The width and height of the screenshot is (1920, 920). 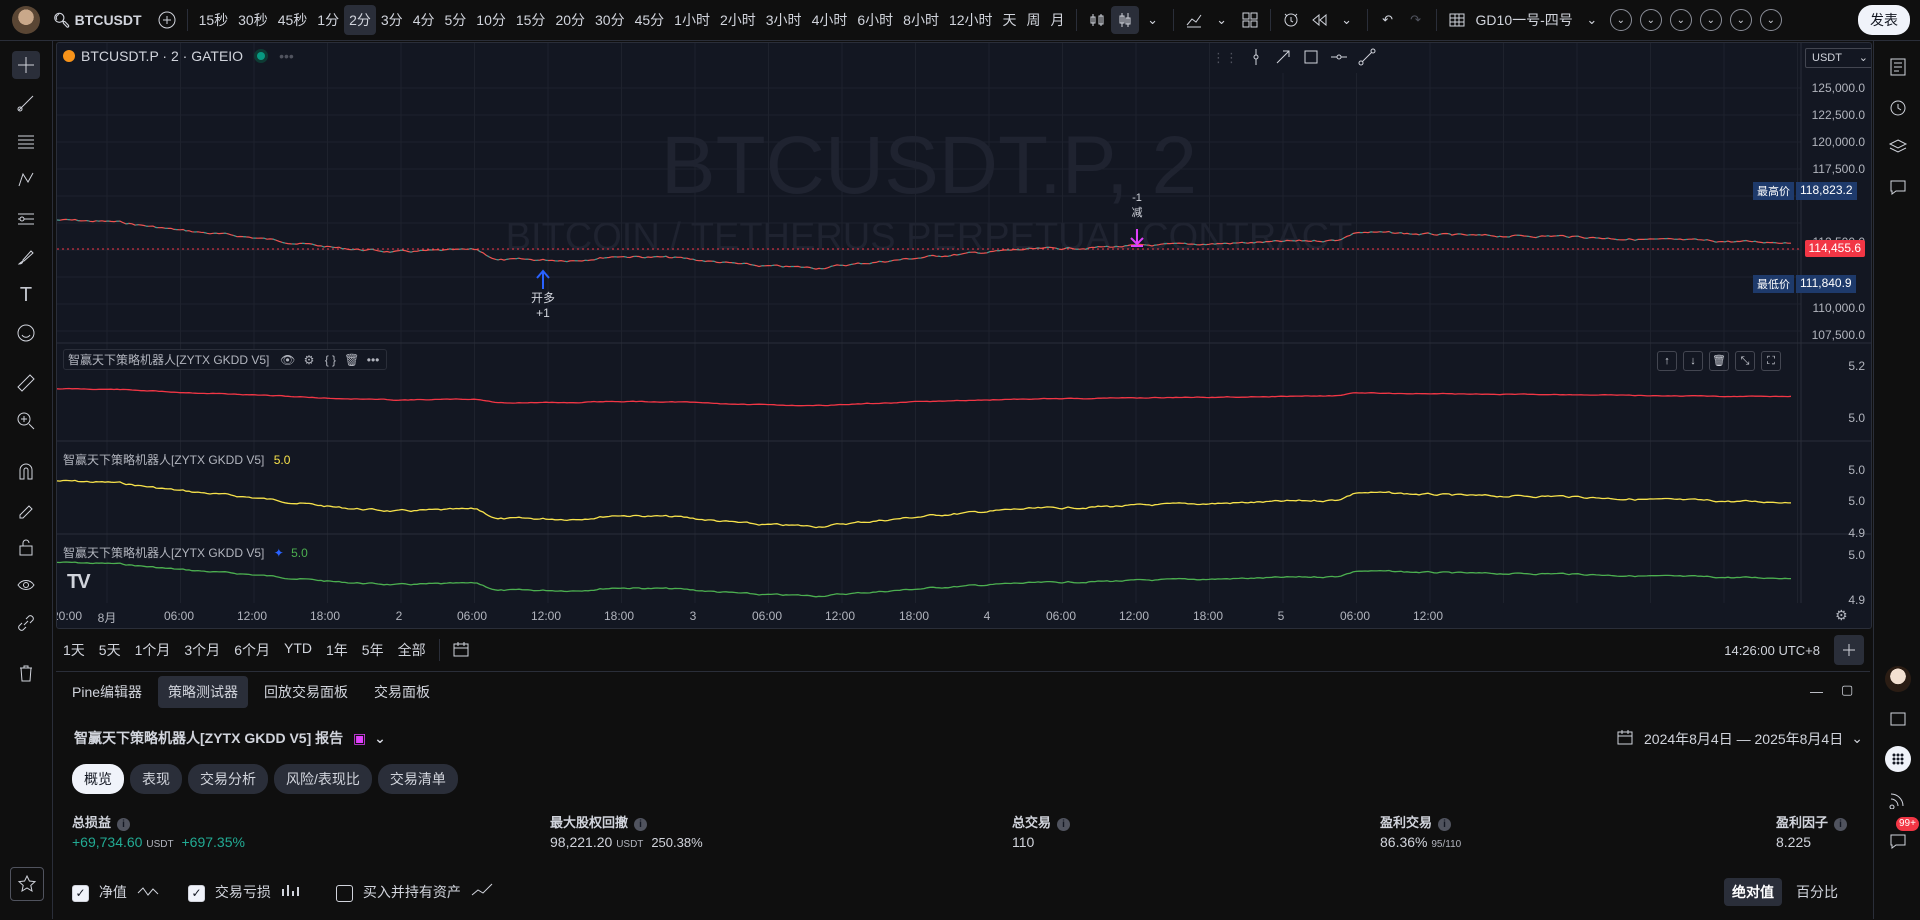 I want to click on percent-mode-button: 百分比, so click(x=1817, y=892).